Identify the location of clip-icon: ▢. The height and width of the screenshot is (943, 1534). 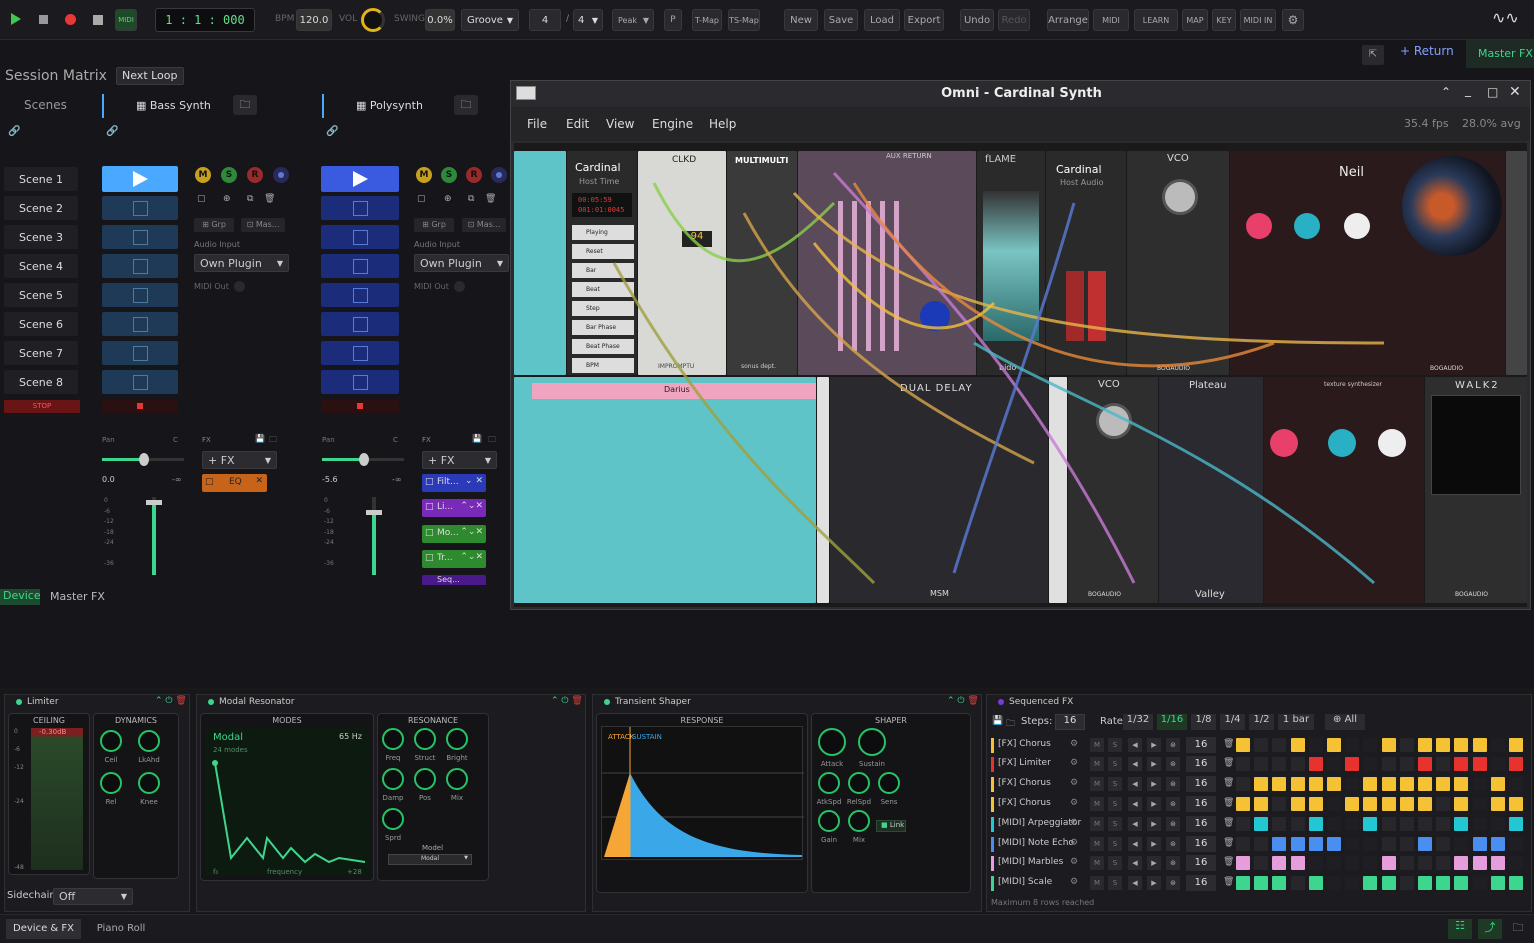
(205, 201).